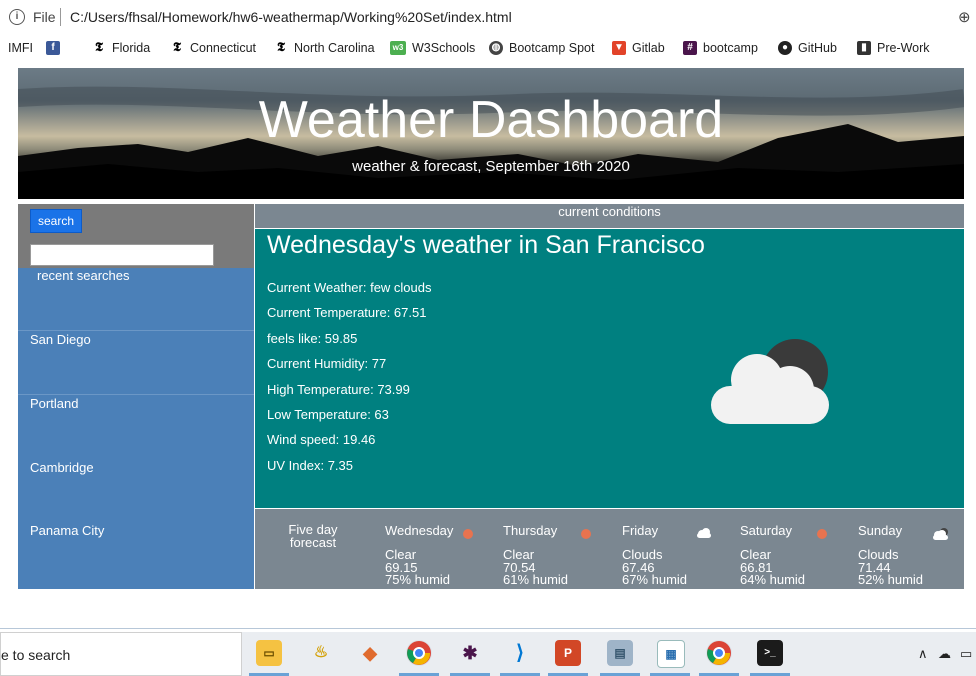 This screenshot has height=676, width=976. Describe the element at coordinates (655, 579) in the screenshot. I see `day-humidity: 67% humid` at that location.